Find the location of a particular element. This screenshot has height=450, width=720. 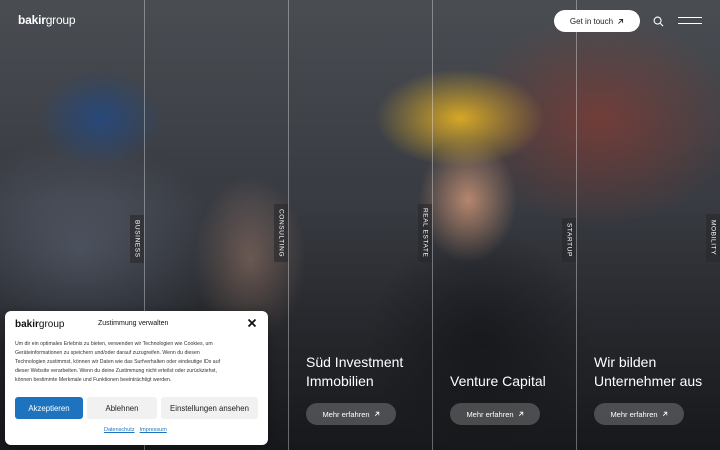

search-icon is located at coordinates (658, 21).